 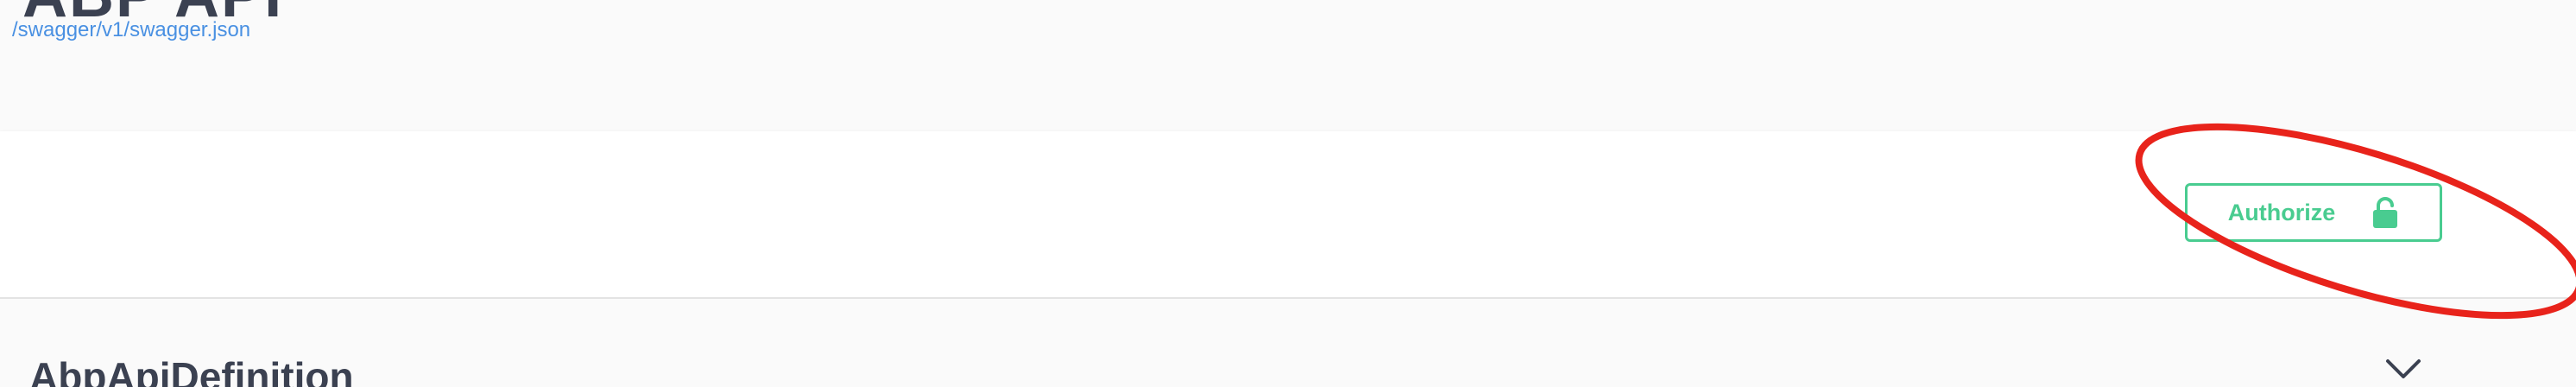 I want to click on authorize-button: Authorize, so click(x=2313, y=212).